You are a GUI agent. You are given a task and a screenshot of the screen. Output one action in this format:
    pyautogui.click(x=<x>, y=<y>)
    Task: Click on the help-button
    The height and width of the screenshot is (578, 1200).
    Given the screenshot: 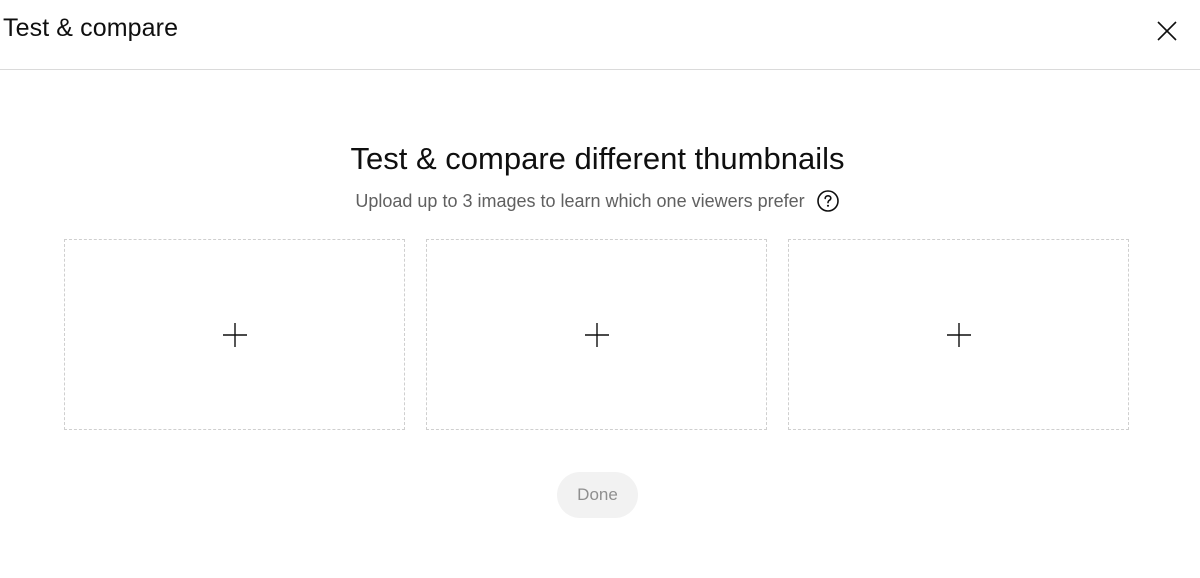 What is the action you would take?
    pyautogui.click(x=828, y=201)
    